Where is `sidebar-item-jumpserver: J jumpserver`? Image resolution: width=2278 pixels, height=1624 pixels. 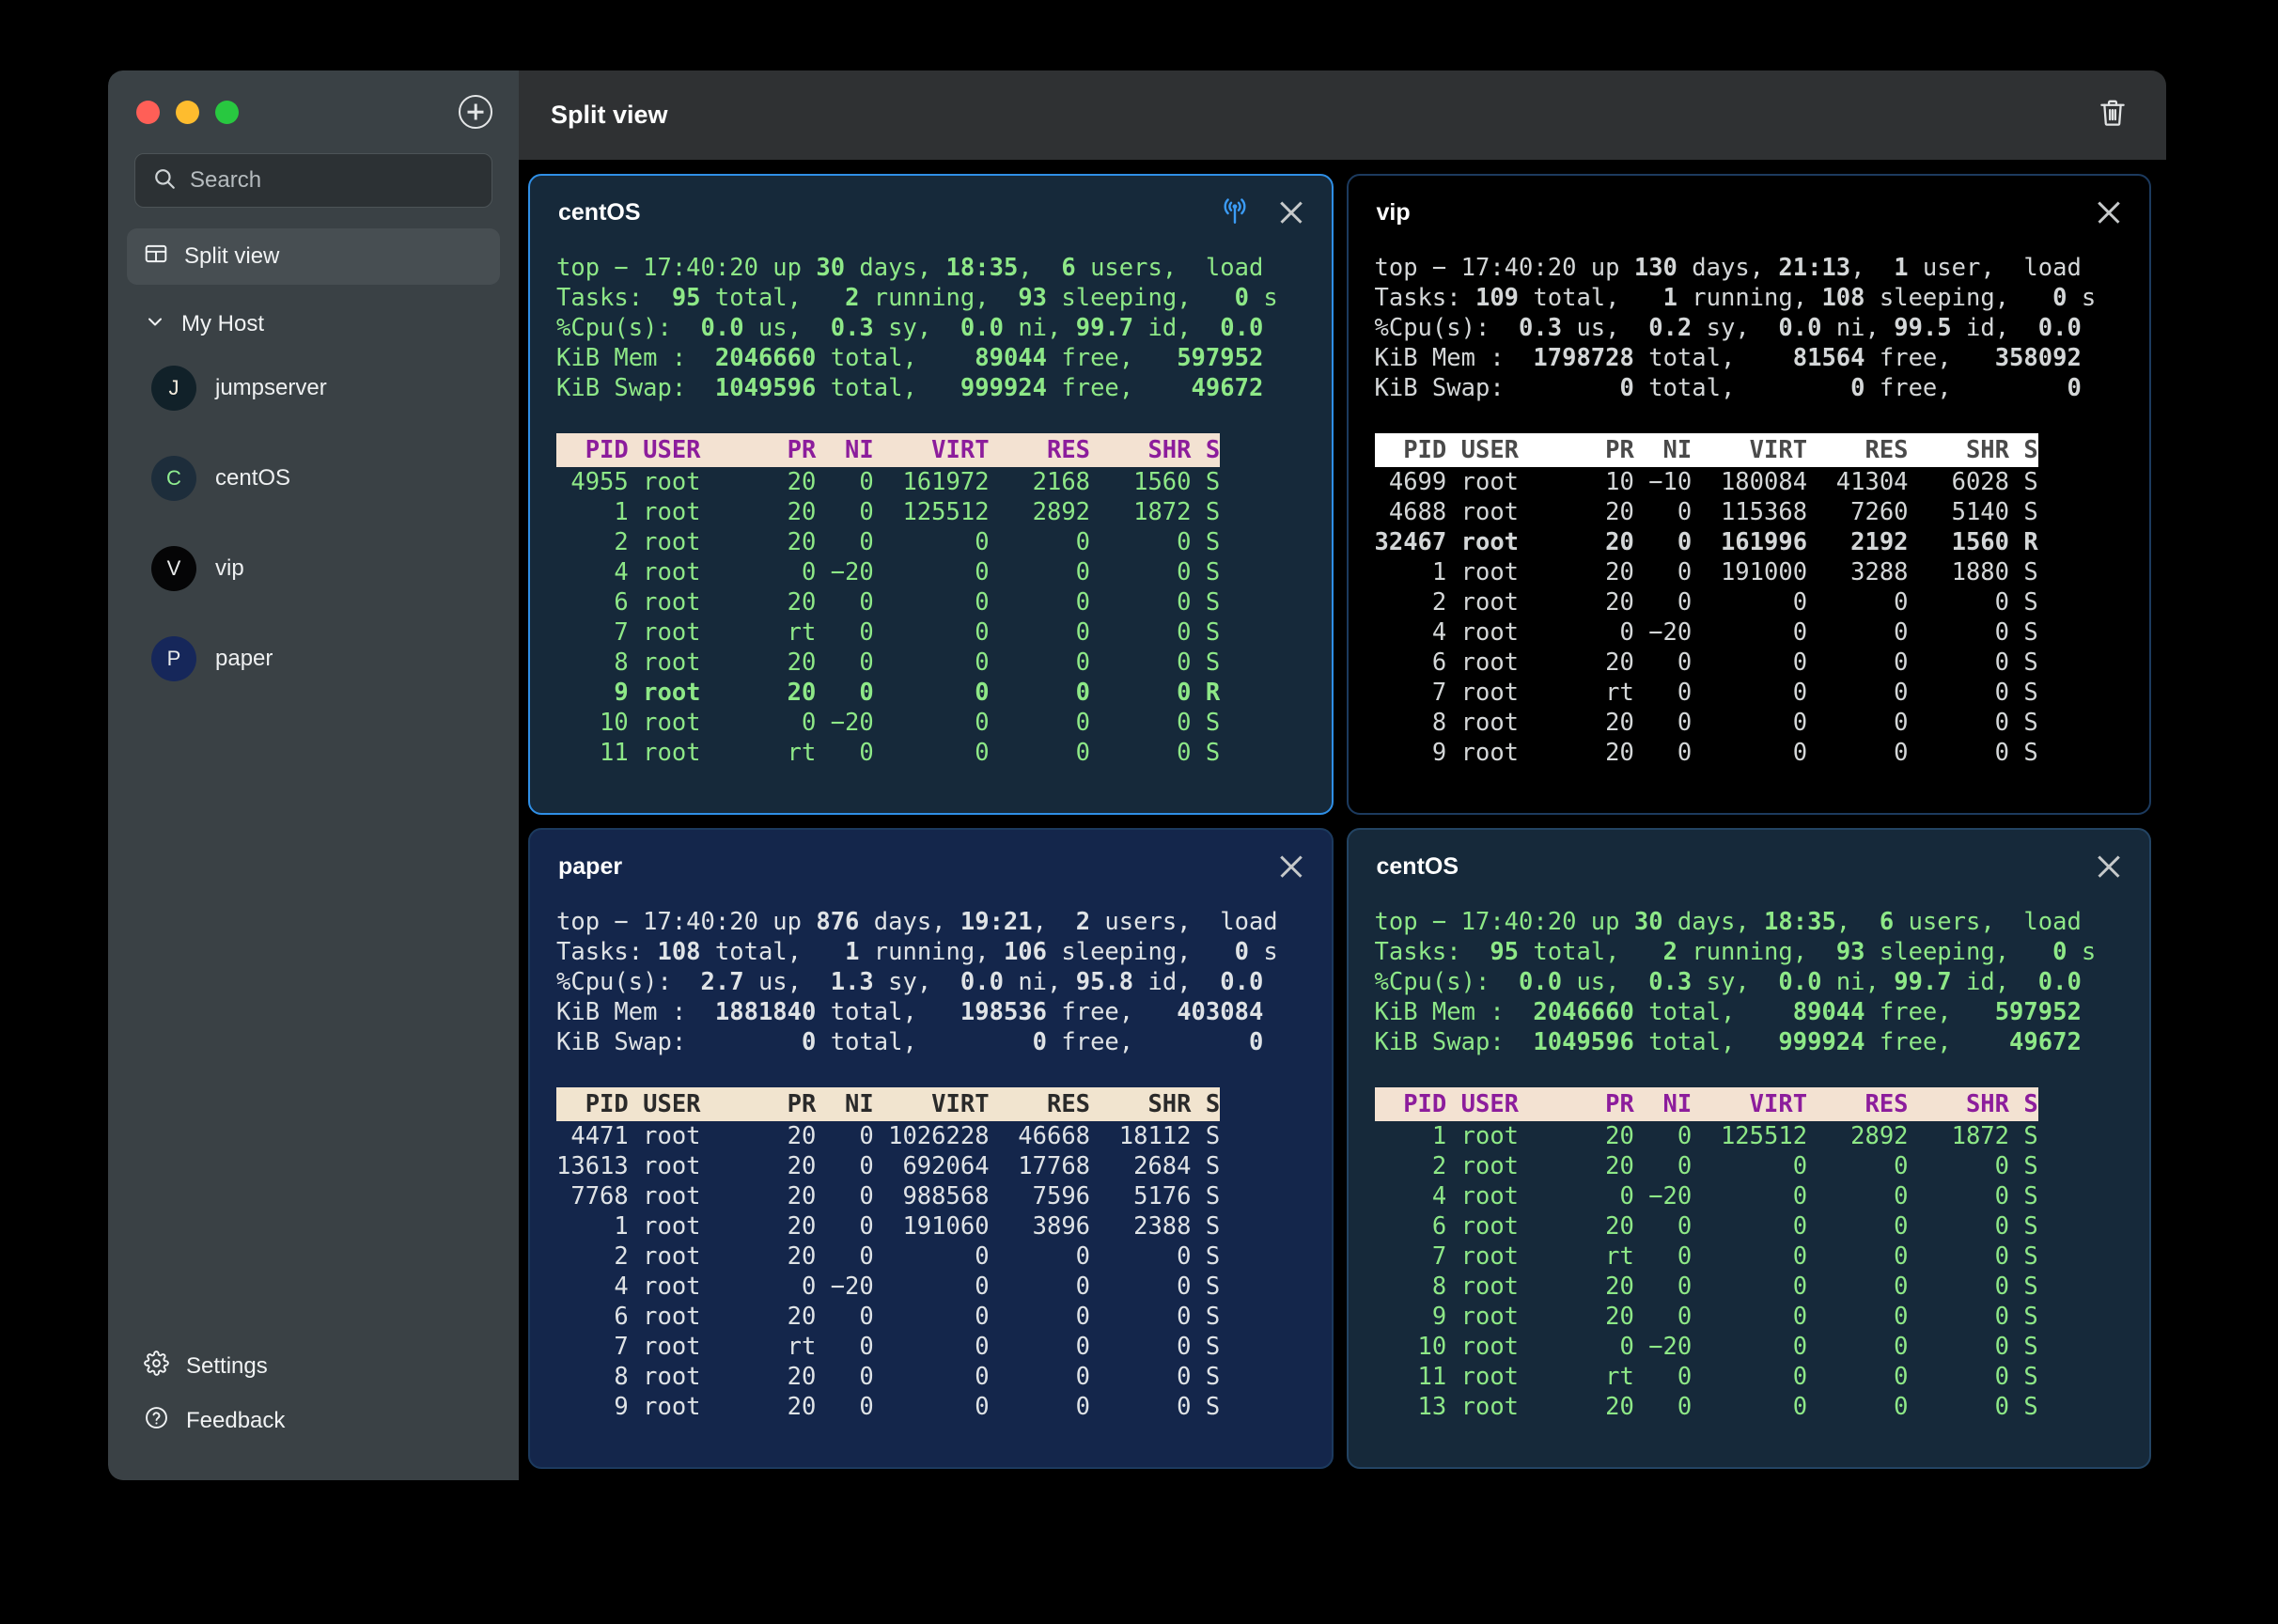
sidebar-item-jumpserver: J jumpserver is located at coordinates (314, 388).